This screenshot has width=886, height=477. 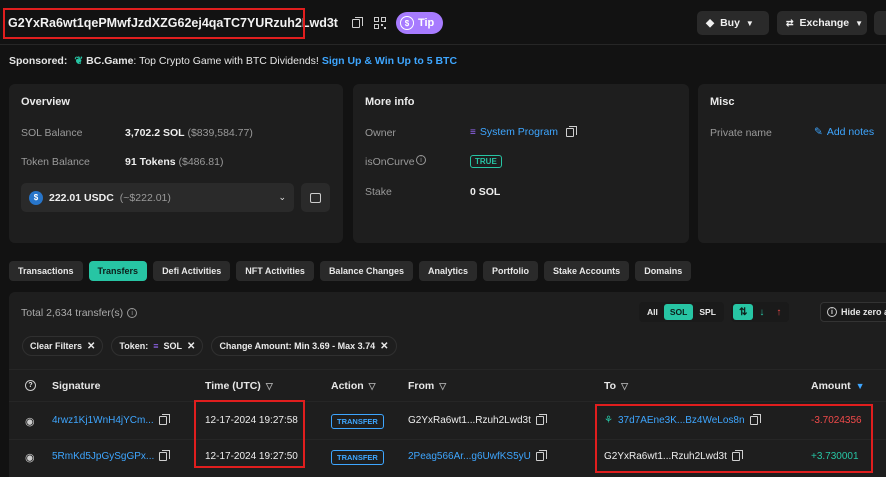 What do you see at coordinates (220, 133) in the screenshot?
I see `sol-balance-usd: ($839,584.77)` at bounding box center [220, 133].